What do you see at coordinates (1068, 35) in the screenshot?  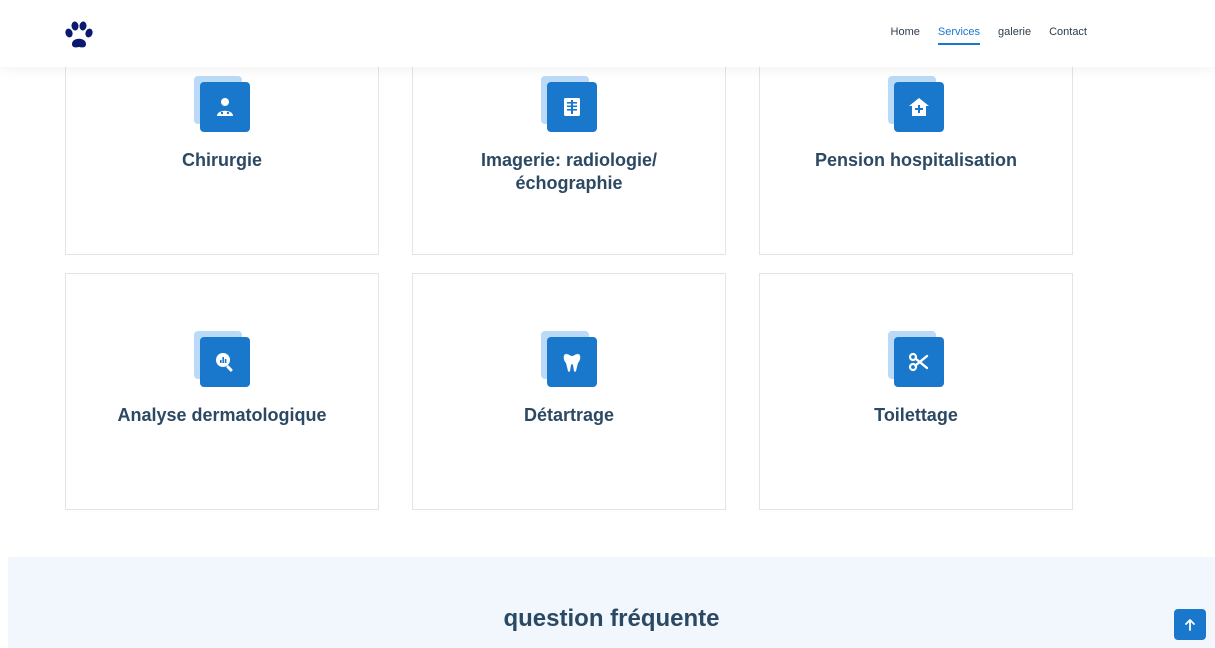 I see `nav-contact: Contact` at bounding box center [1068, 35].